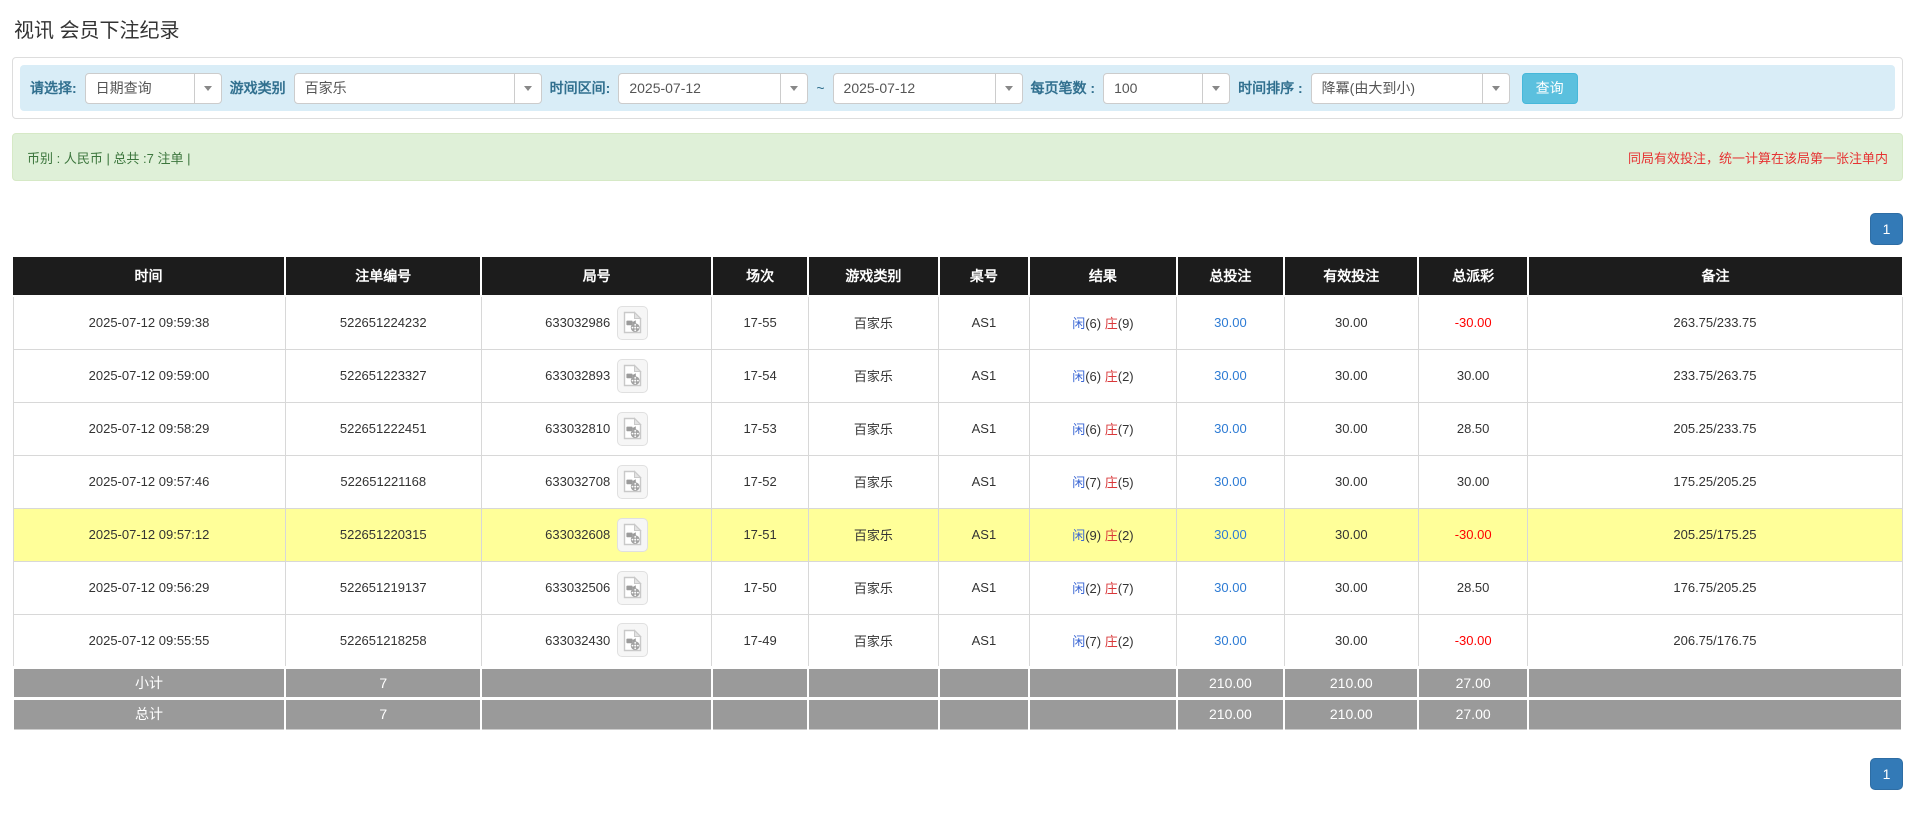  What do you see at coordinates (150, 277) in the screenshot?
I see `header-time: 时间` at bounding box center [150, 277].